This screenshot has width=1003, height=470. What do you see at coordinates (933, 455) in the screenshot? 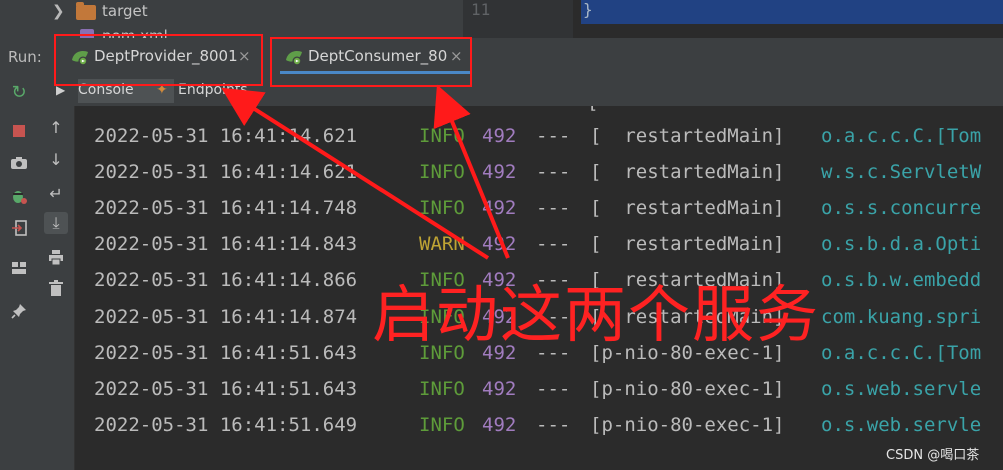
I see `watermark: CSDN @喝口茶` at bounding box center [933, 455].